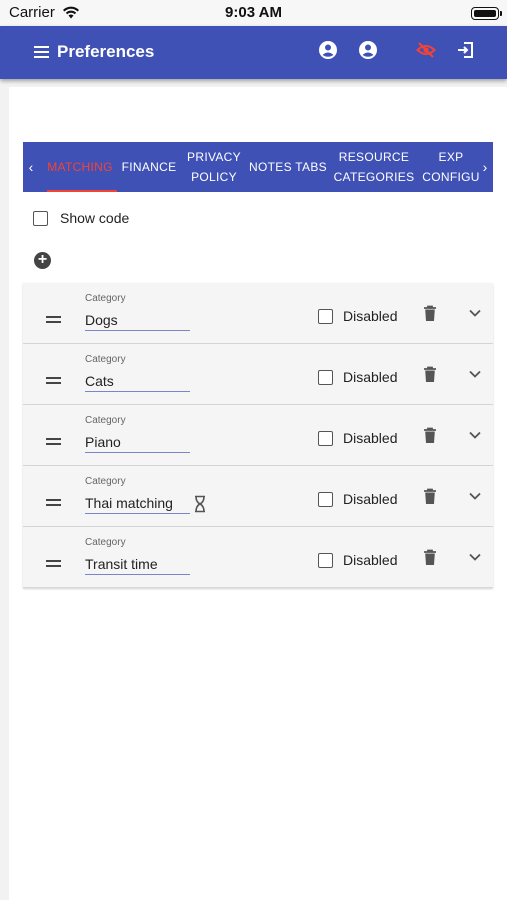  I want to click on tab-notes-tabs: NOTES TABS, so click(288, 167).